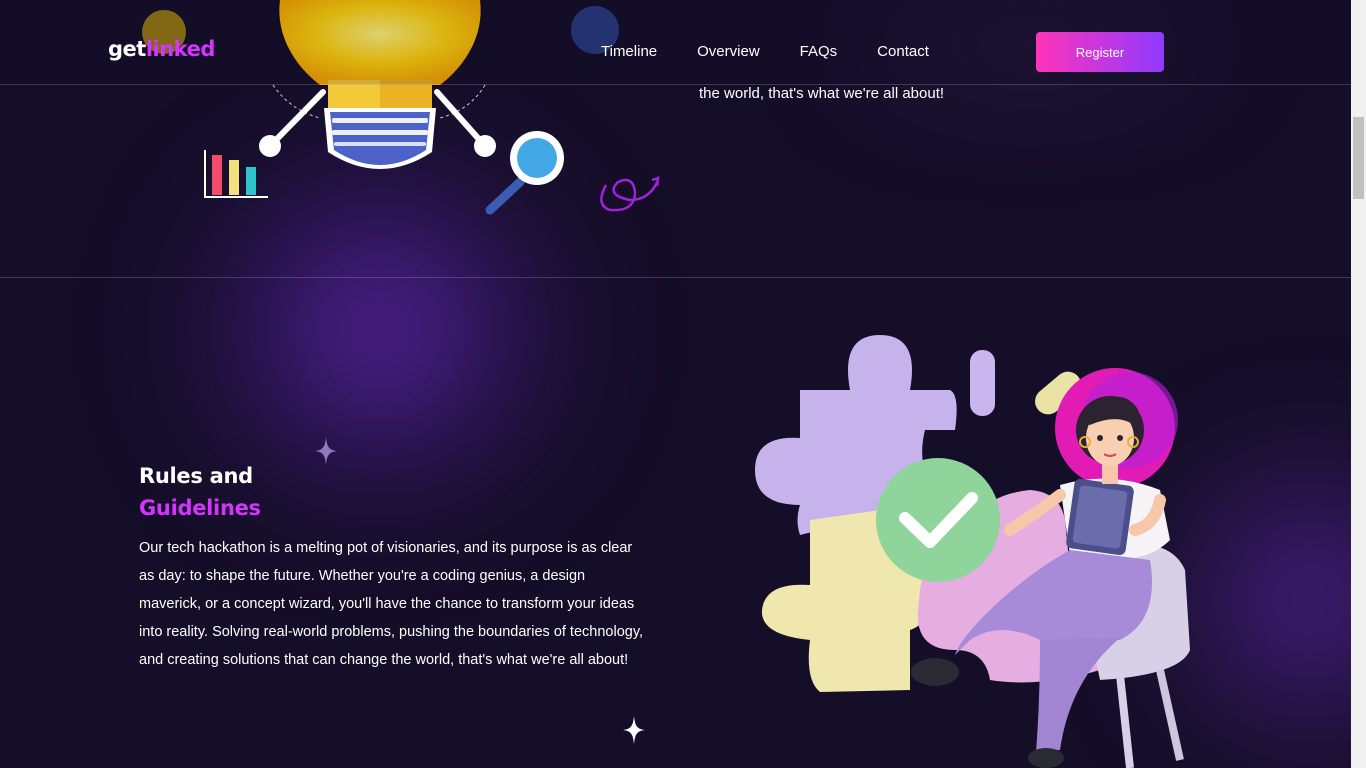 The width and height of the screenshot is (1366, 768). Describe the element at coordinates (819, 51) in the screenshot. I see `nav-faqs: FAQs` at that location.